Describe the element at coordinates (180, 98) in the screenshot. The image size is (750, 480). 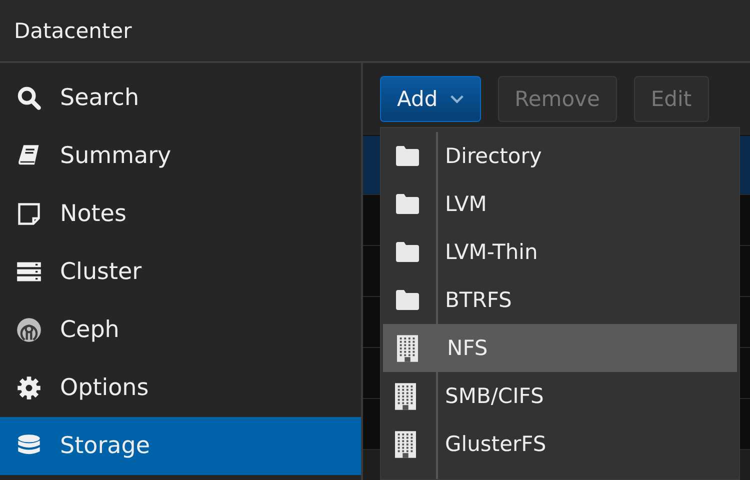
I see `sidebar-item: Search` at that location.